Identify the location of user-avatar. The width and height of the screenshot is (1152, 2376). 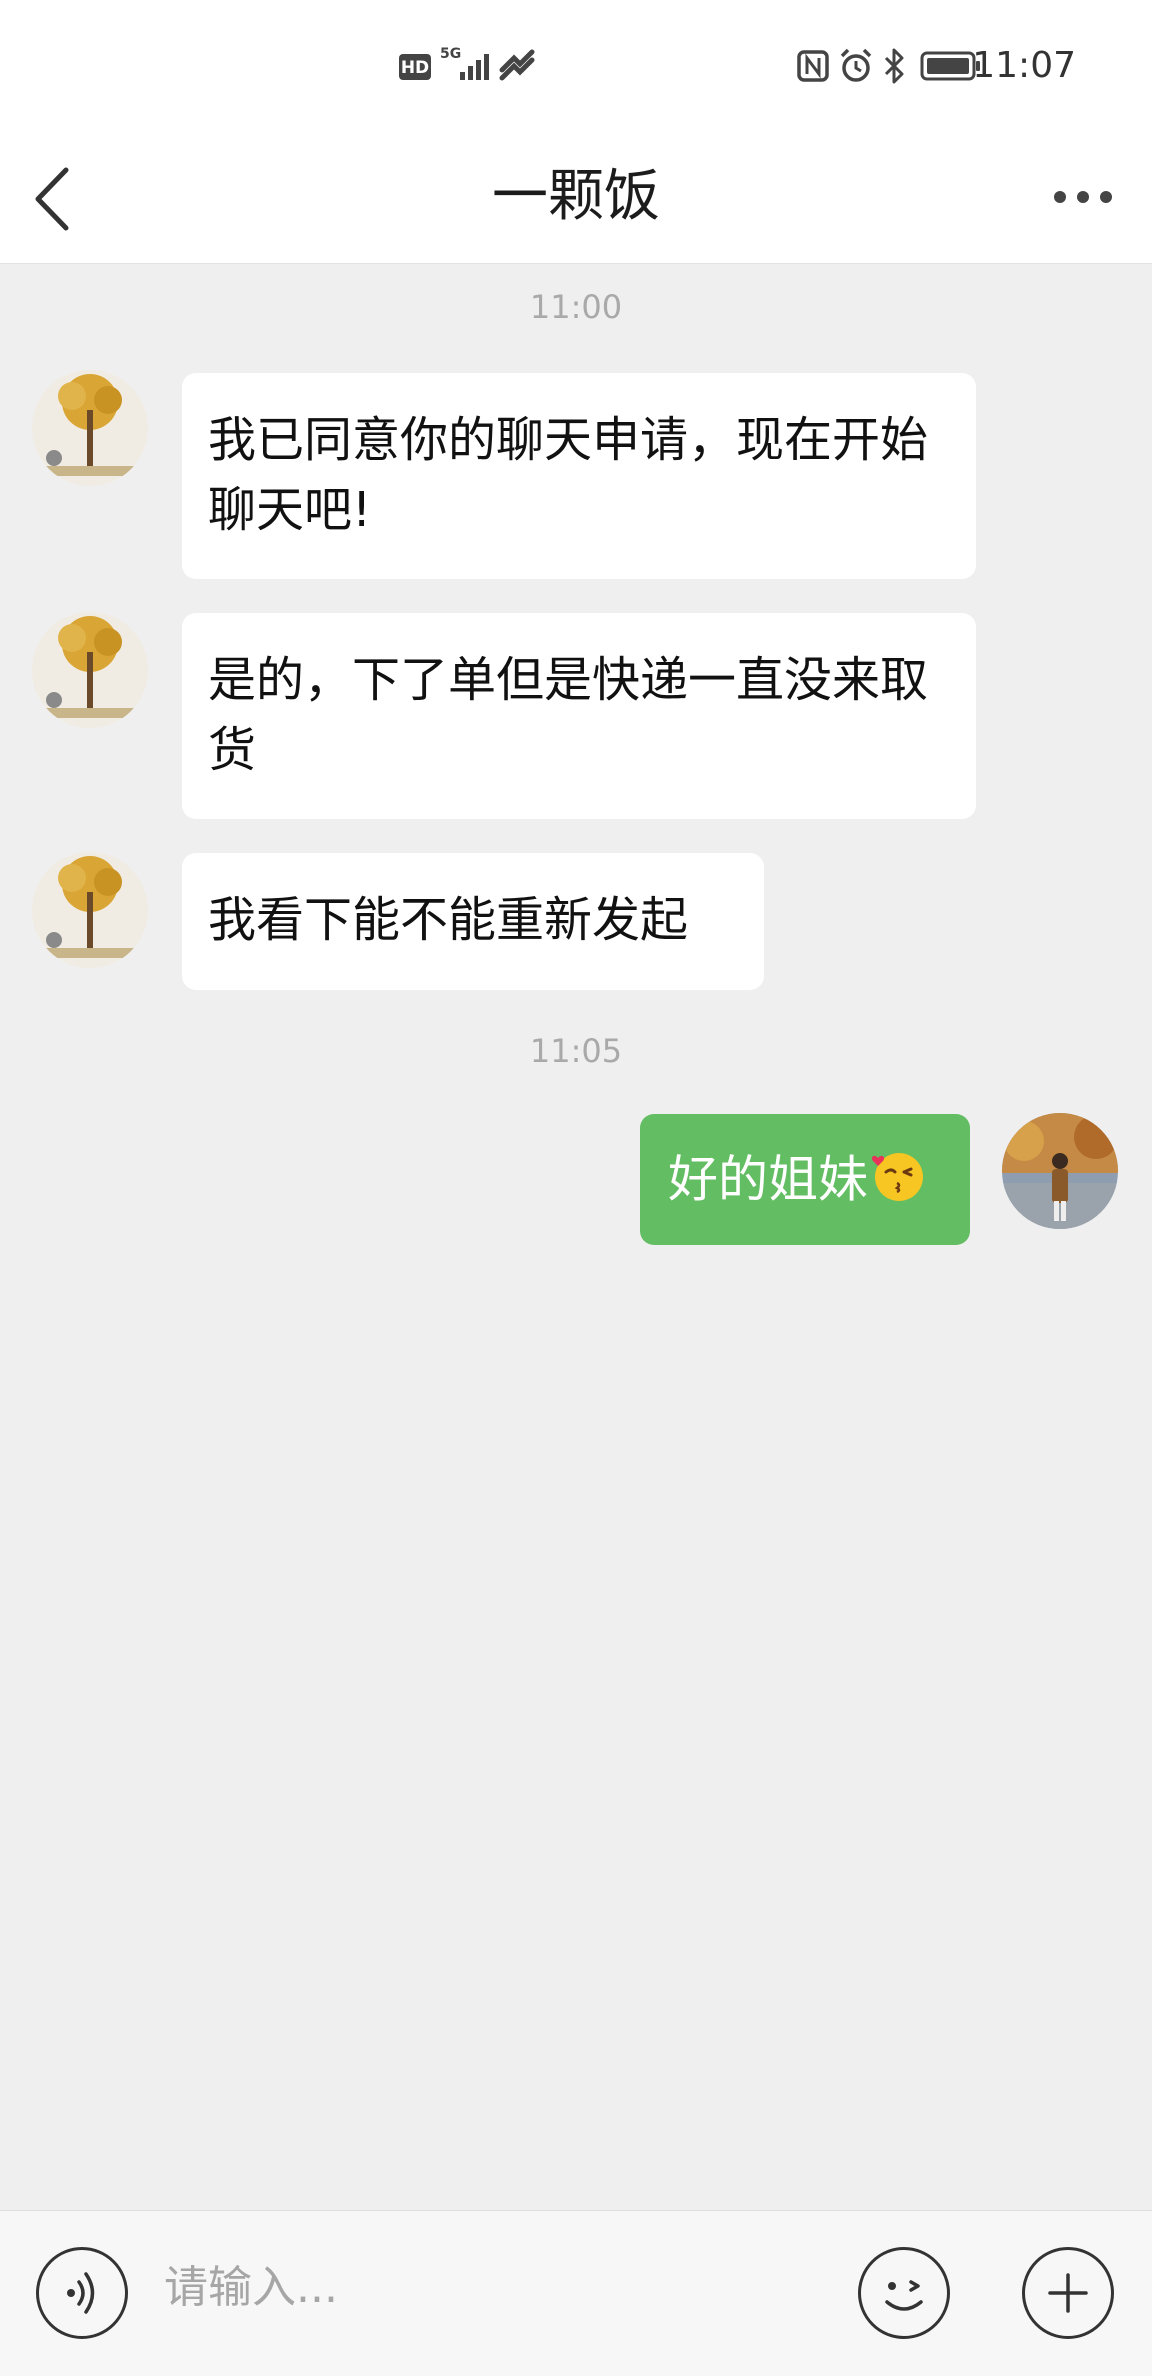
(1060, 1171).